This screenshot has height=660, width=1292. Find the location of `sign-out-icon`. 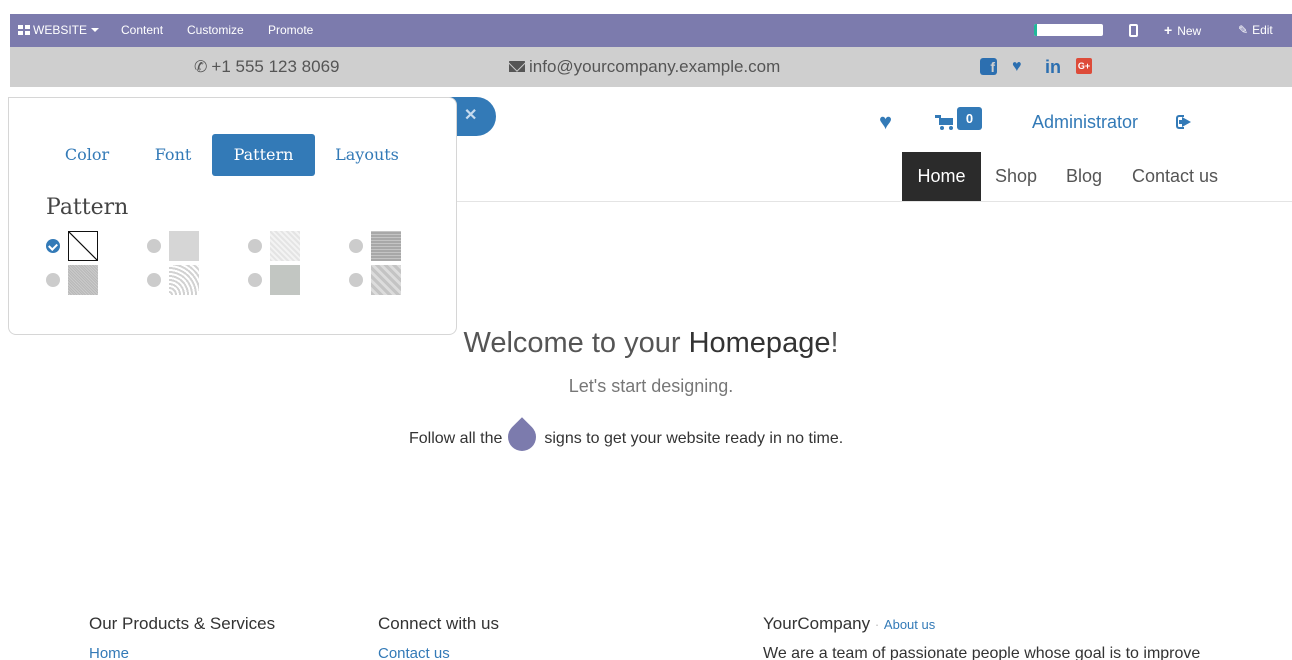

sign-out-icon is located at coordinates (1184, 122).